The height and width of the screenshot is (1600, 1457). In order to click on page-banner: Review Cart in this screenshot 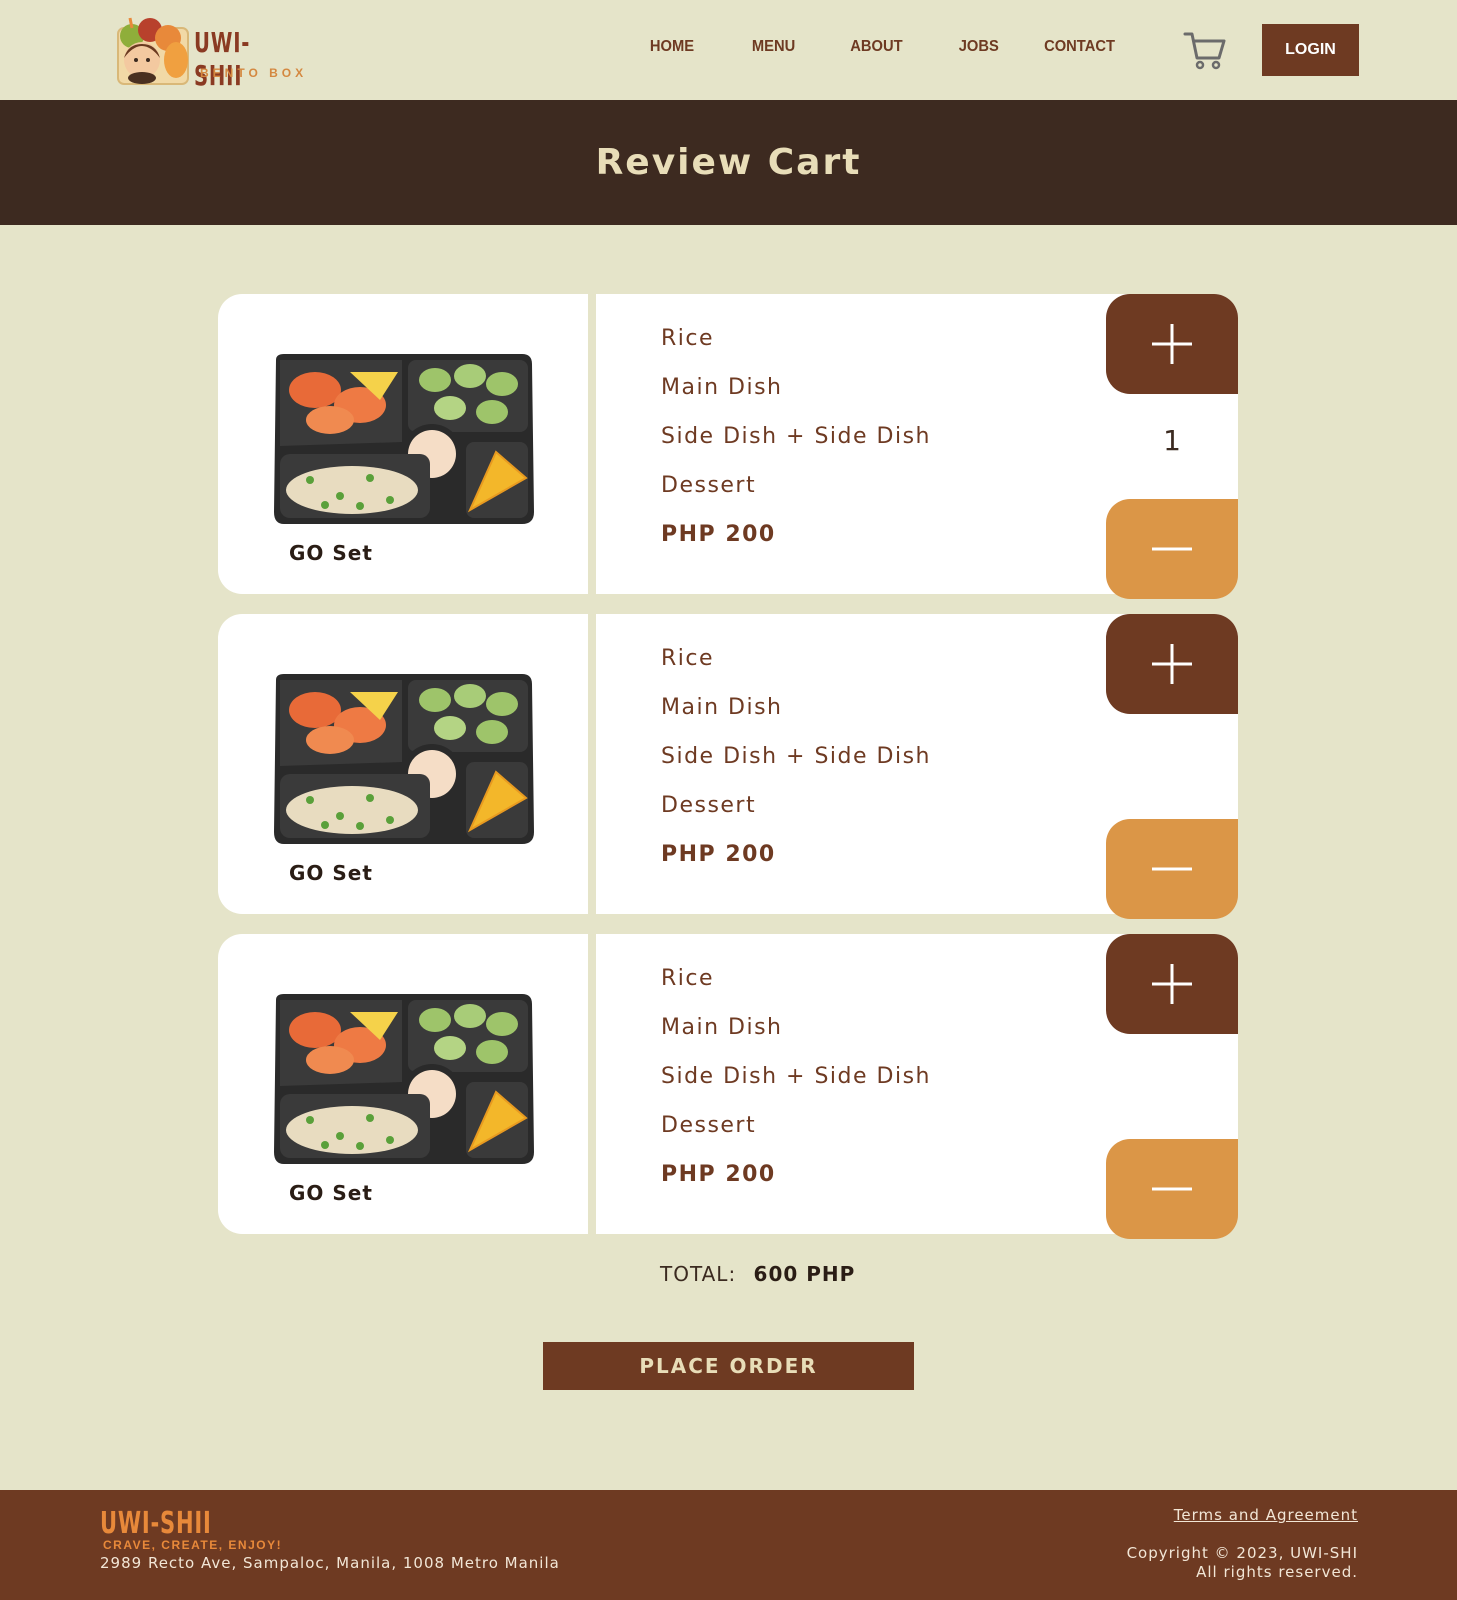, I will do `click(728, 162)`.